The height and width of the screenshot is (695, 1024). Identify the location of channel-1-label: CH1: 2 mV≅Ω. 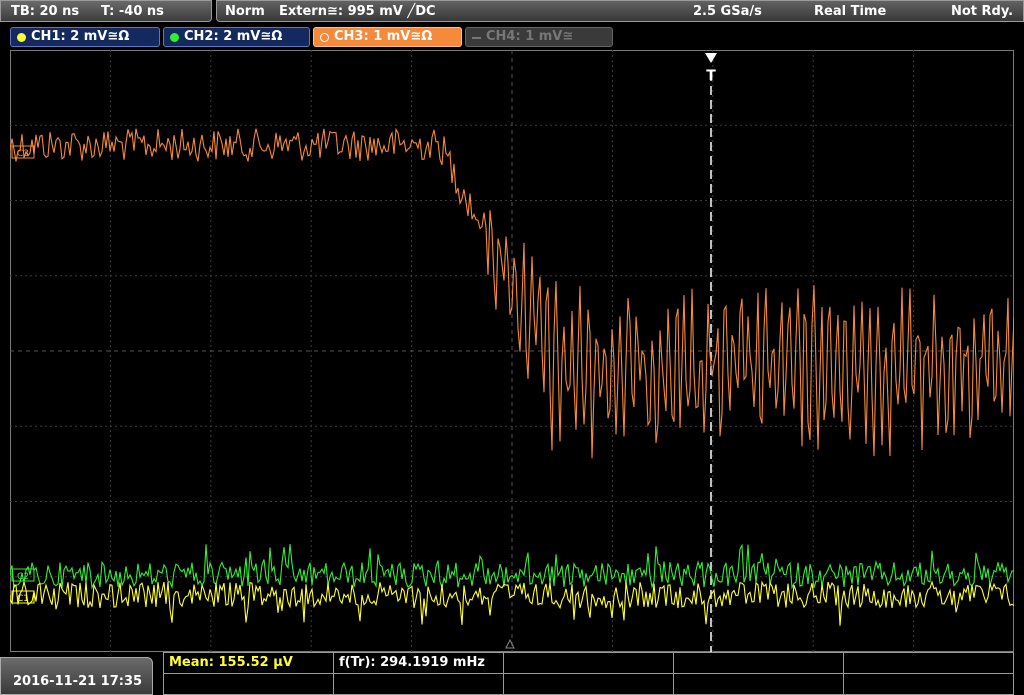
(80, 36).